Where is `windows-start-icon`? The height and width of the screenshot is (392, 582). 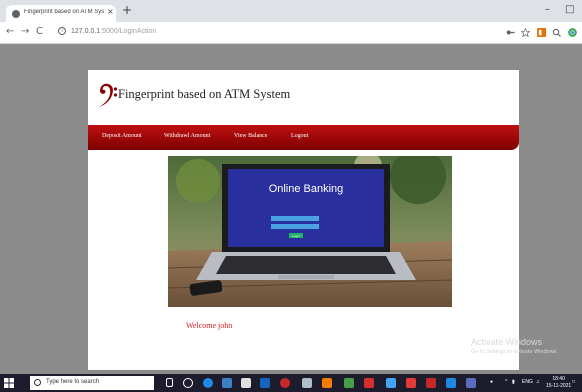
windows-start-icon is located at coordinates (9, 383).